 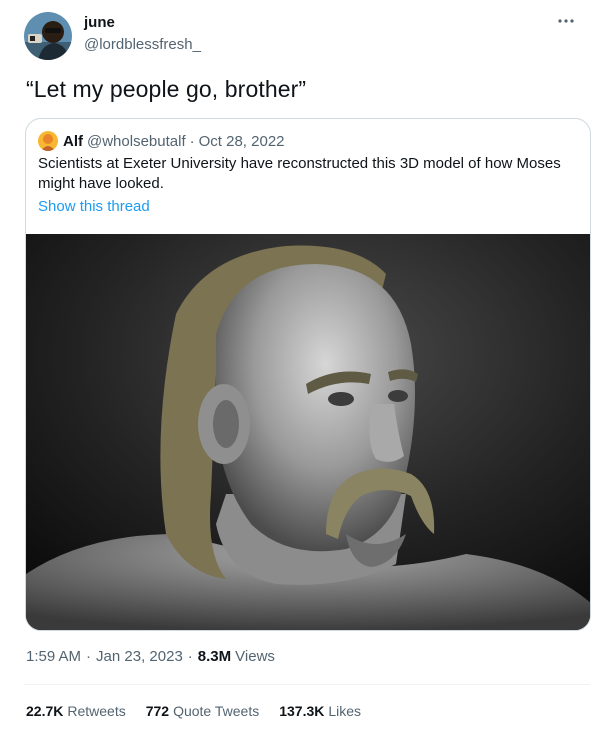 What do you see at coordinates (307, 684) in the screenshot?
I see `divider` at bounding box center [307, 684].